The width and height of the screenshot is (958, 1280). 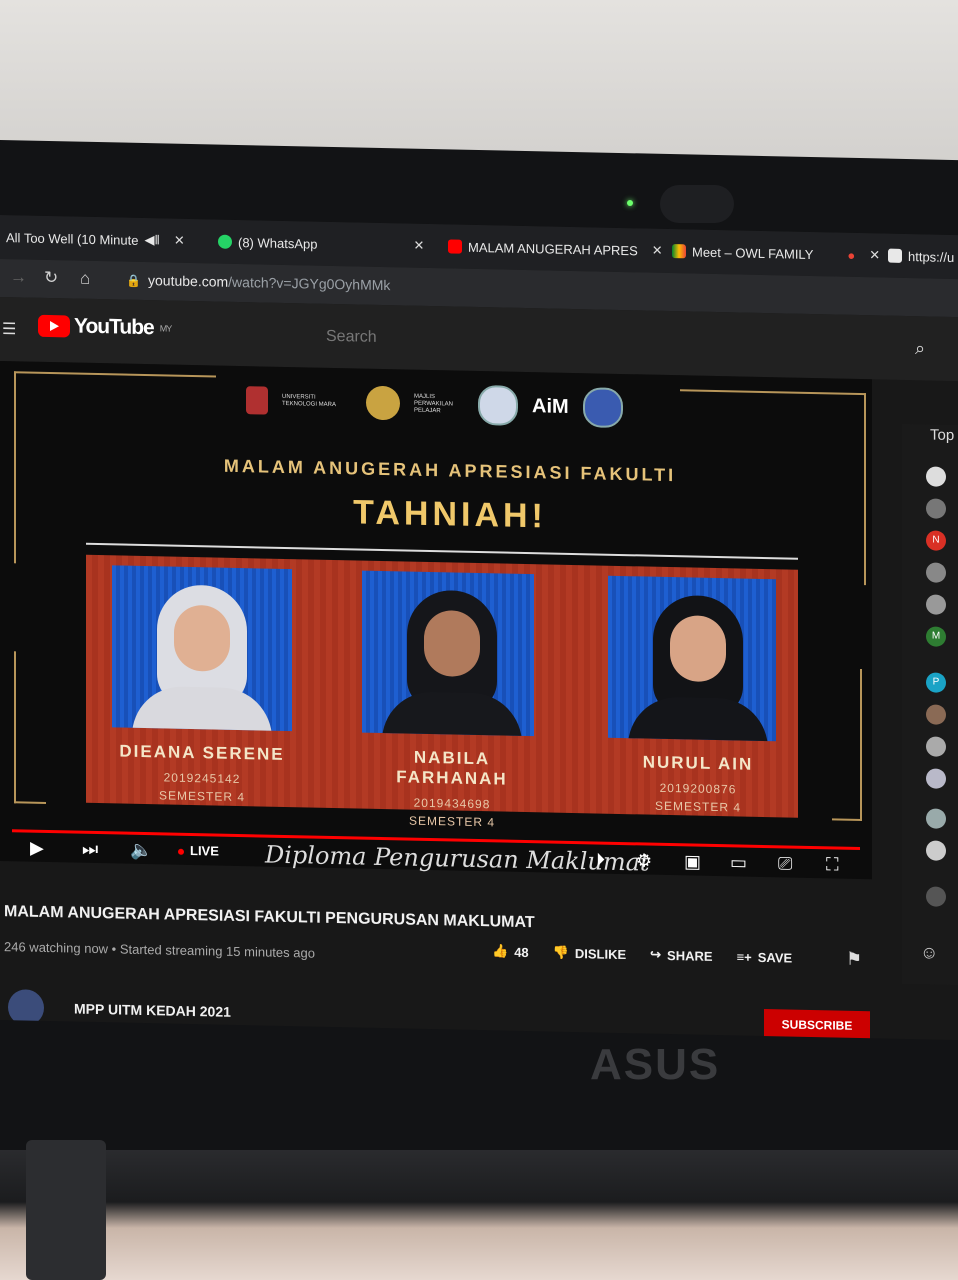 I want to click on club-logo-icon, so click(x=602, y=408).